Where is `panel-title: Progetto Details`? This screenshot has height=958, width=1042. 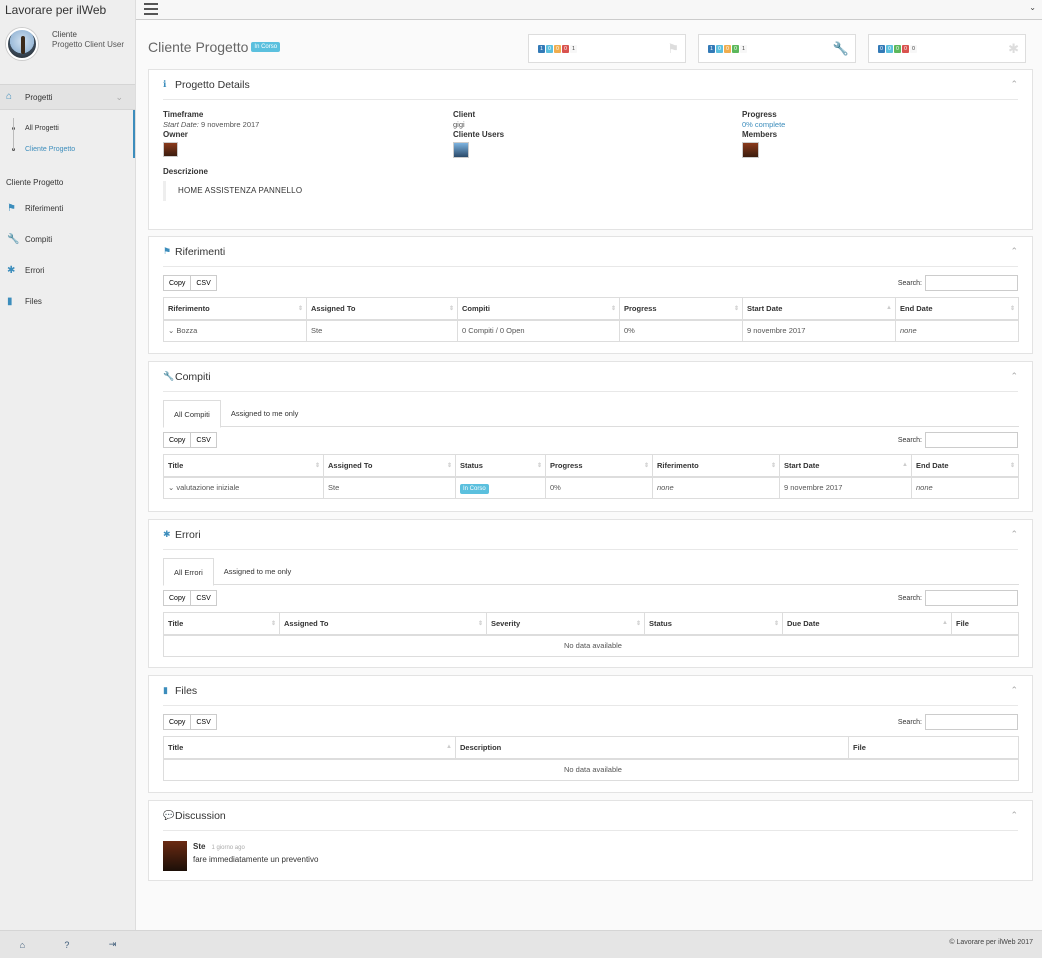 panel-title: Progetto Details is located at coordinates (212, 84).